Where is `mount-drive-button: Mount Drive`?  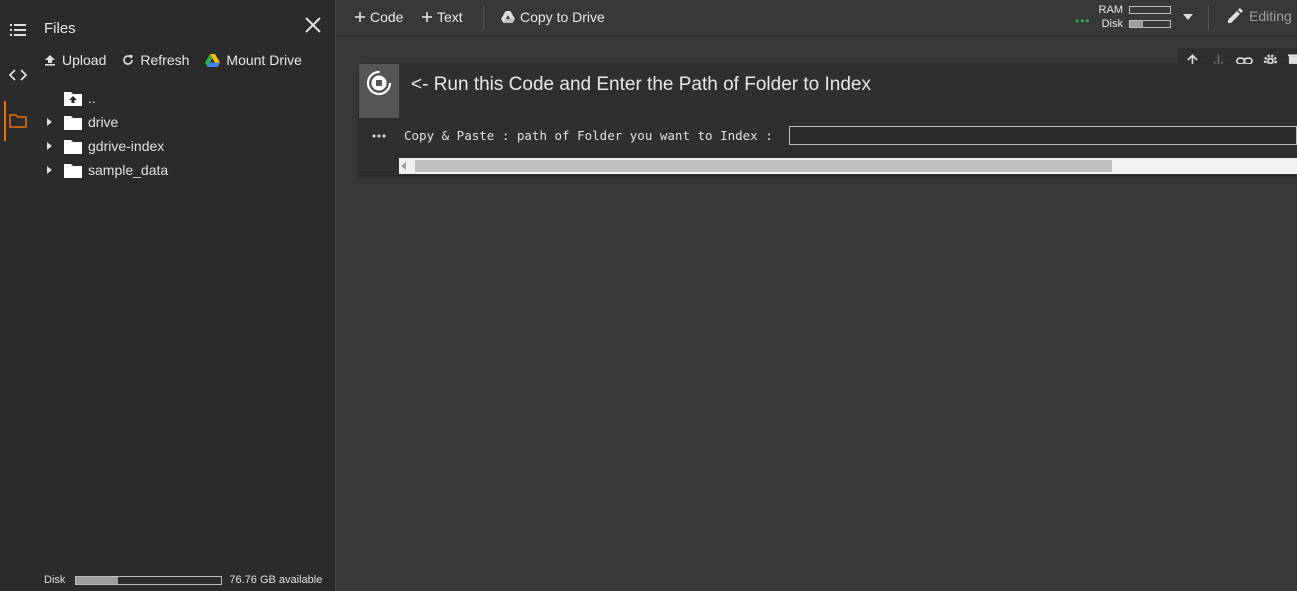
mount-drive-button: Mount Drive is located at coordinates (253, 60).